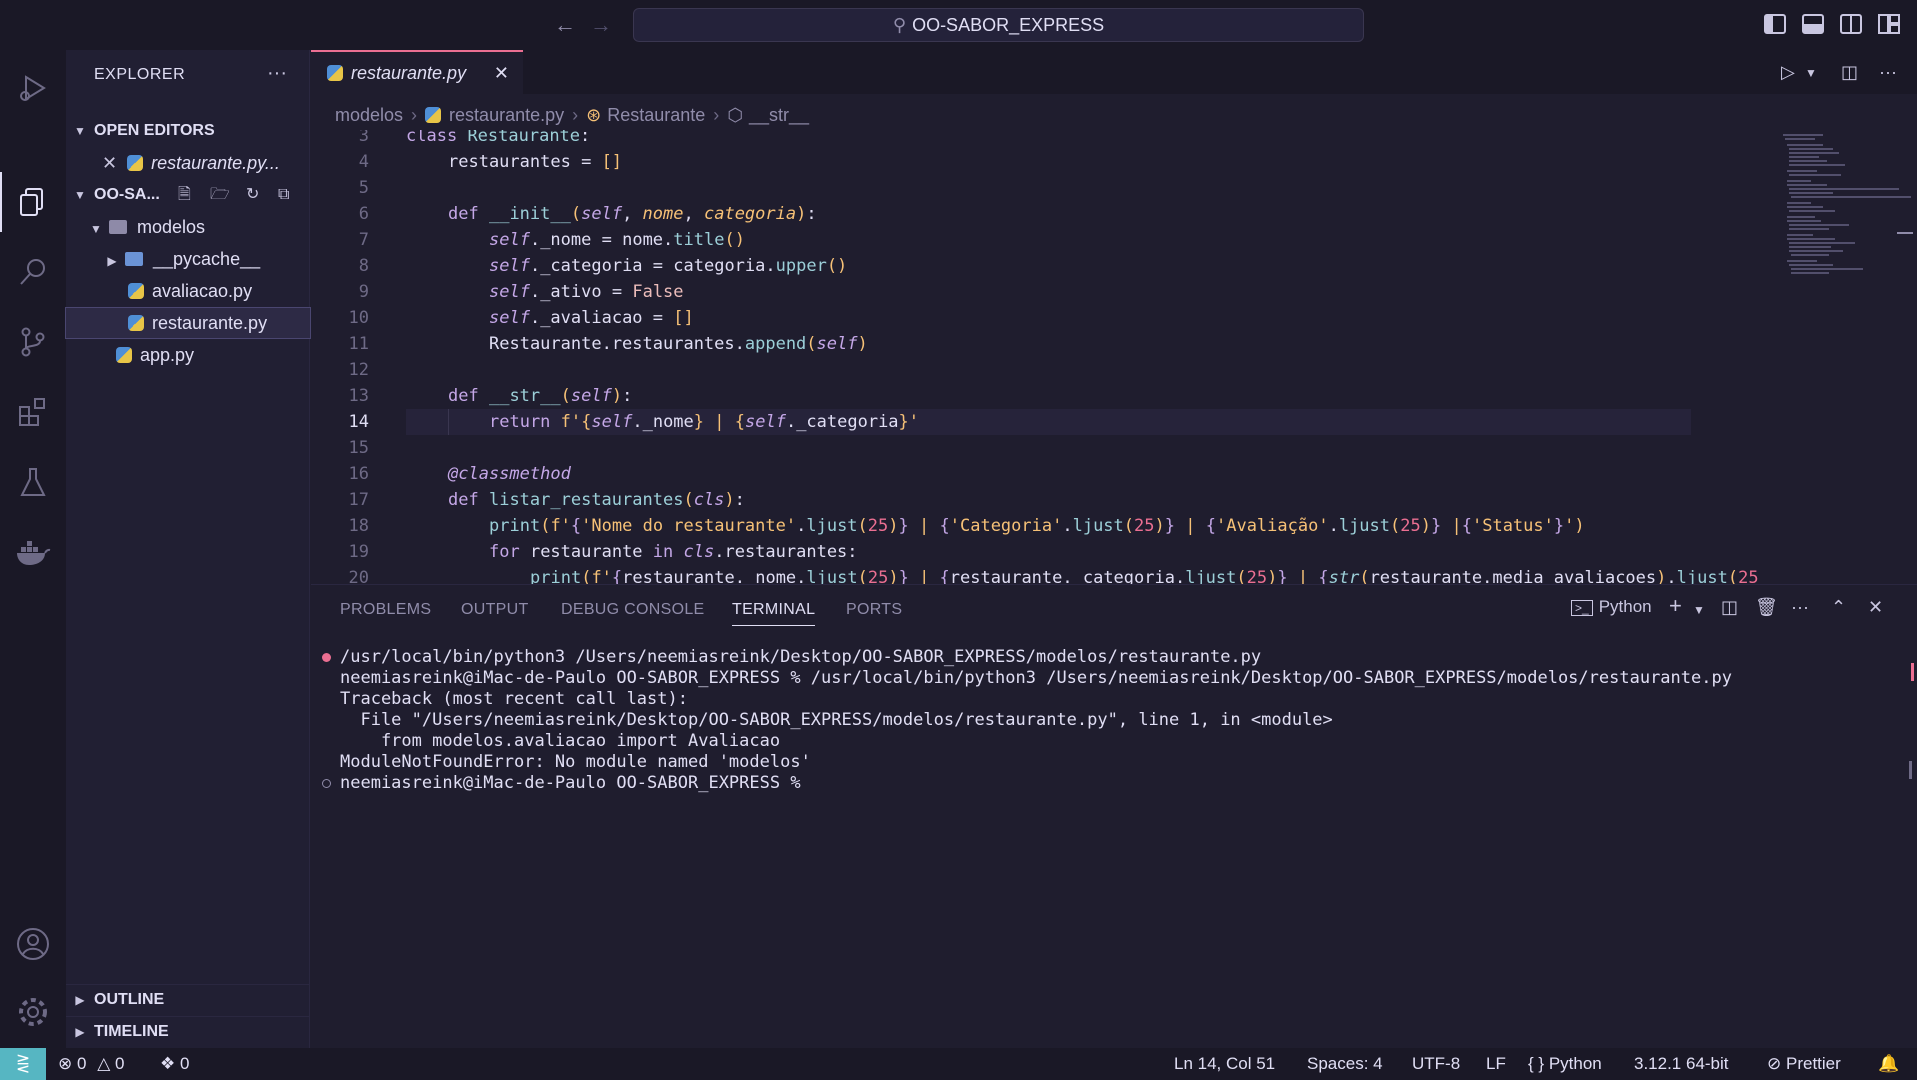 Image resolution: width=1917 pixels, height=1080 pixels. What do you see at coordinates (23, 1064) in the screenshot?
I see `remote-indicator-icon: ⋛` at bounding box center [23, 1064].